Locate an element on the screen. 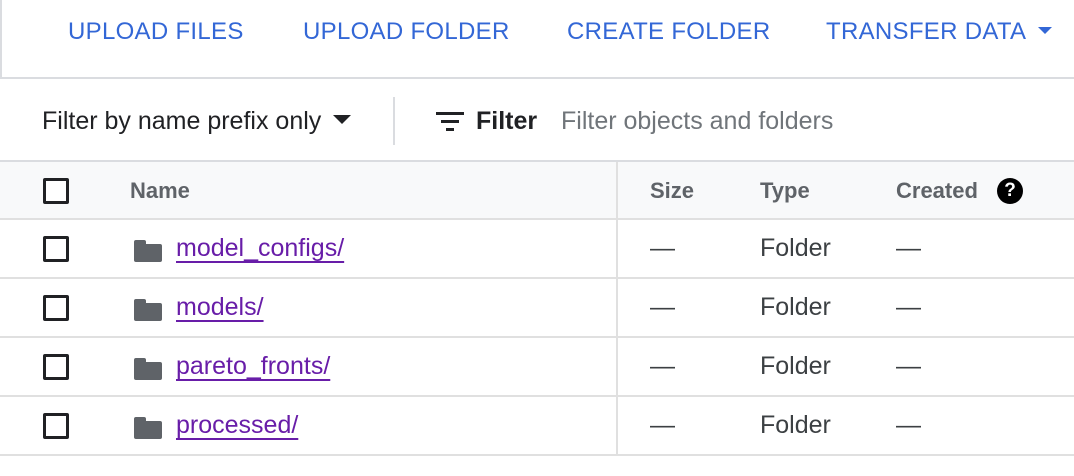  transfer-data-label: TRANSFER DATA is located at coordinates (926, 31).